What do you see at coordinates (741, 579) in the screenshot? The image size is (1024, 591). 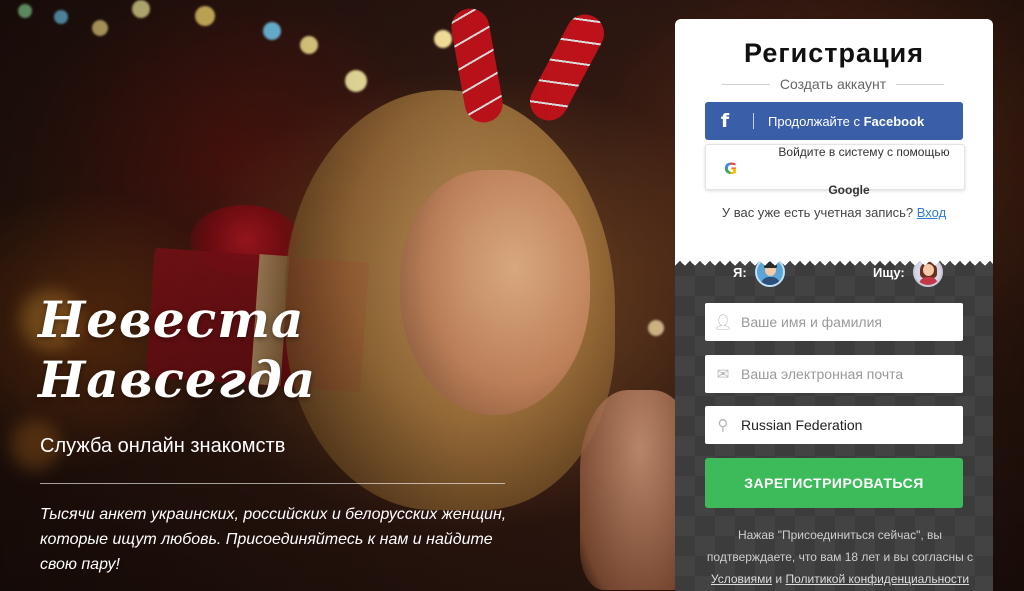 I see `terms-link: Условиями` at bounding box center [741, 579].